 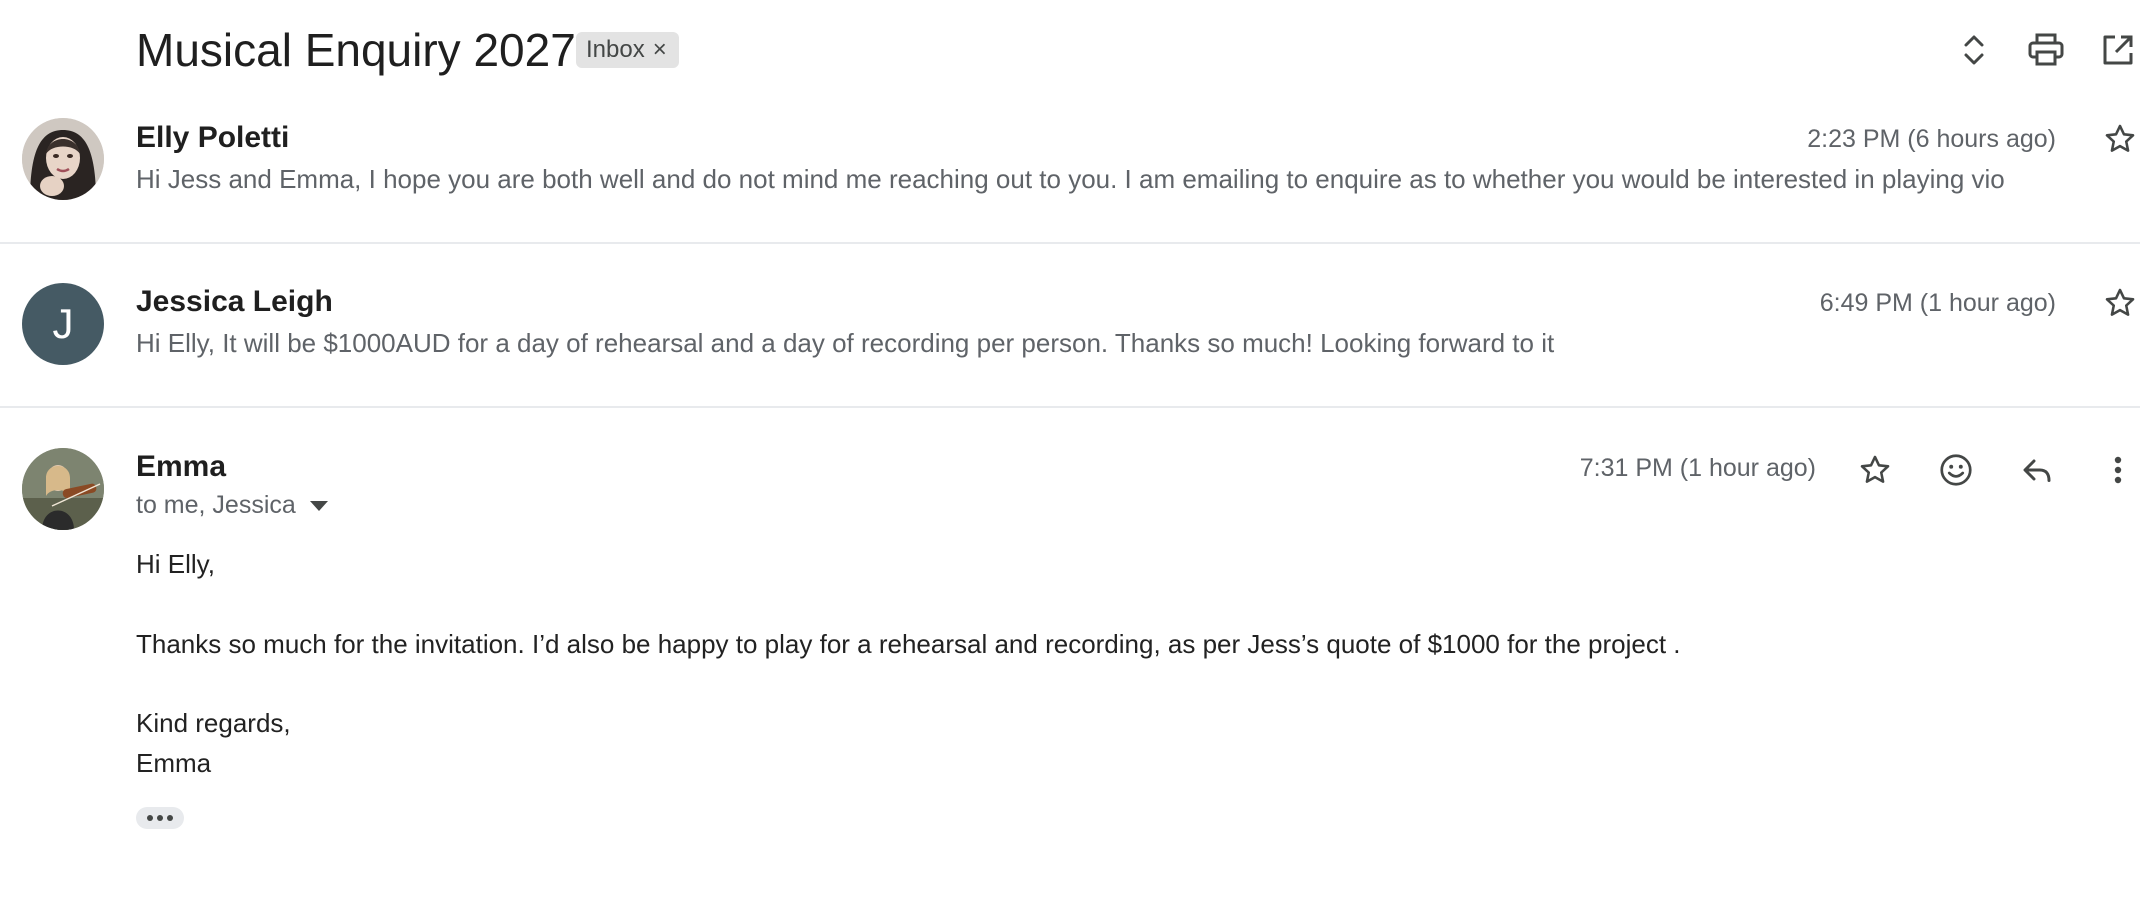 I want to click on caret-down-icon, so click(x=318, y=505).